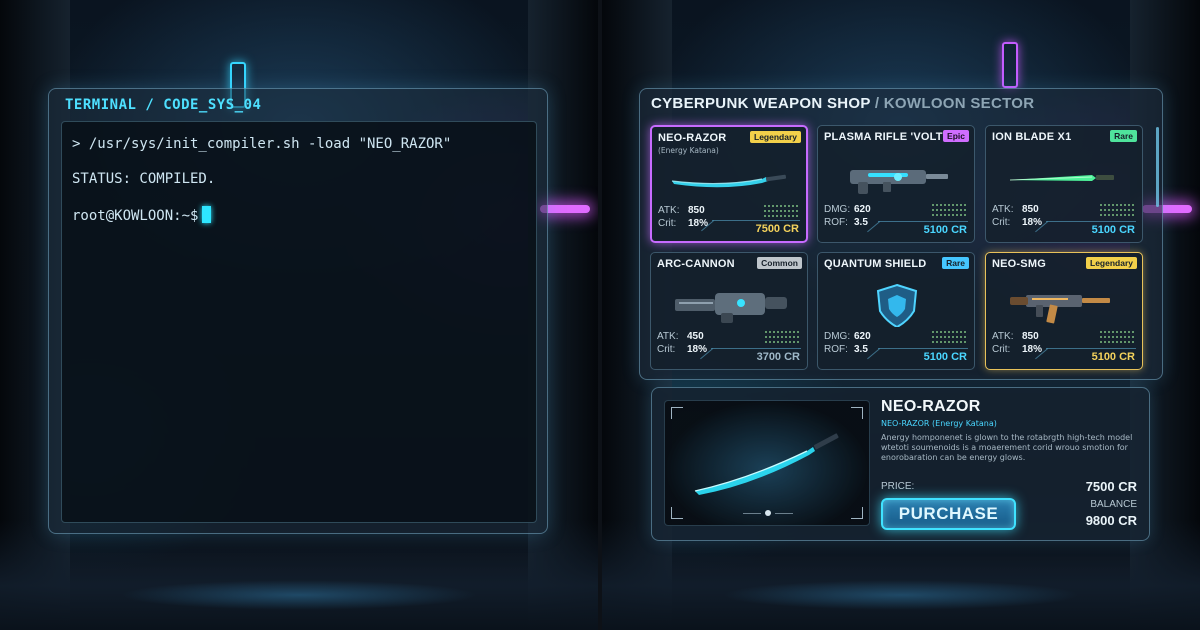  What do you see at coordinates (1113, 504) in the screenshot?
I see `balance-label: BALANCE` at bounding box center [1113, 504].